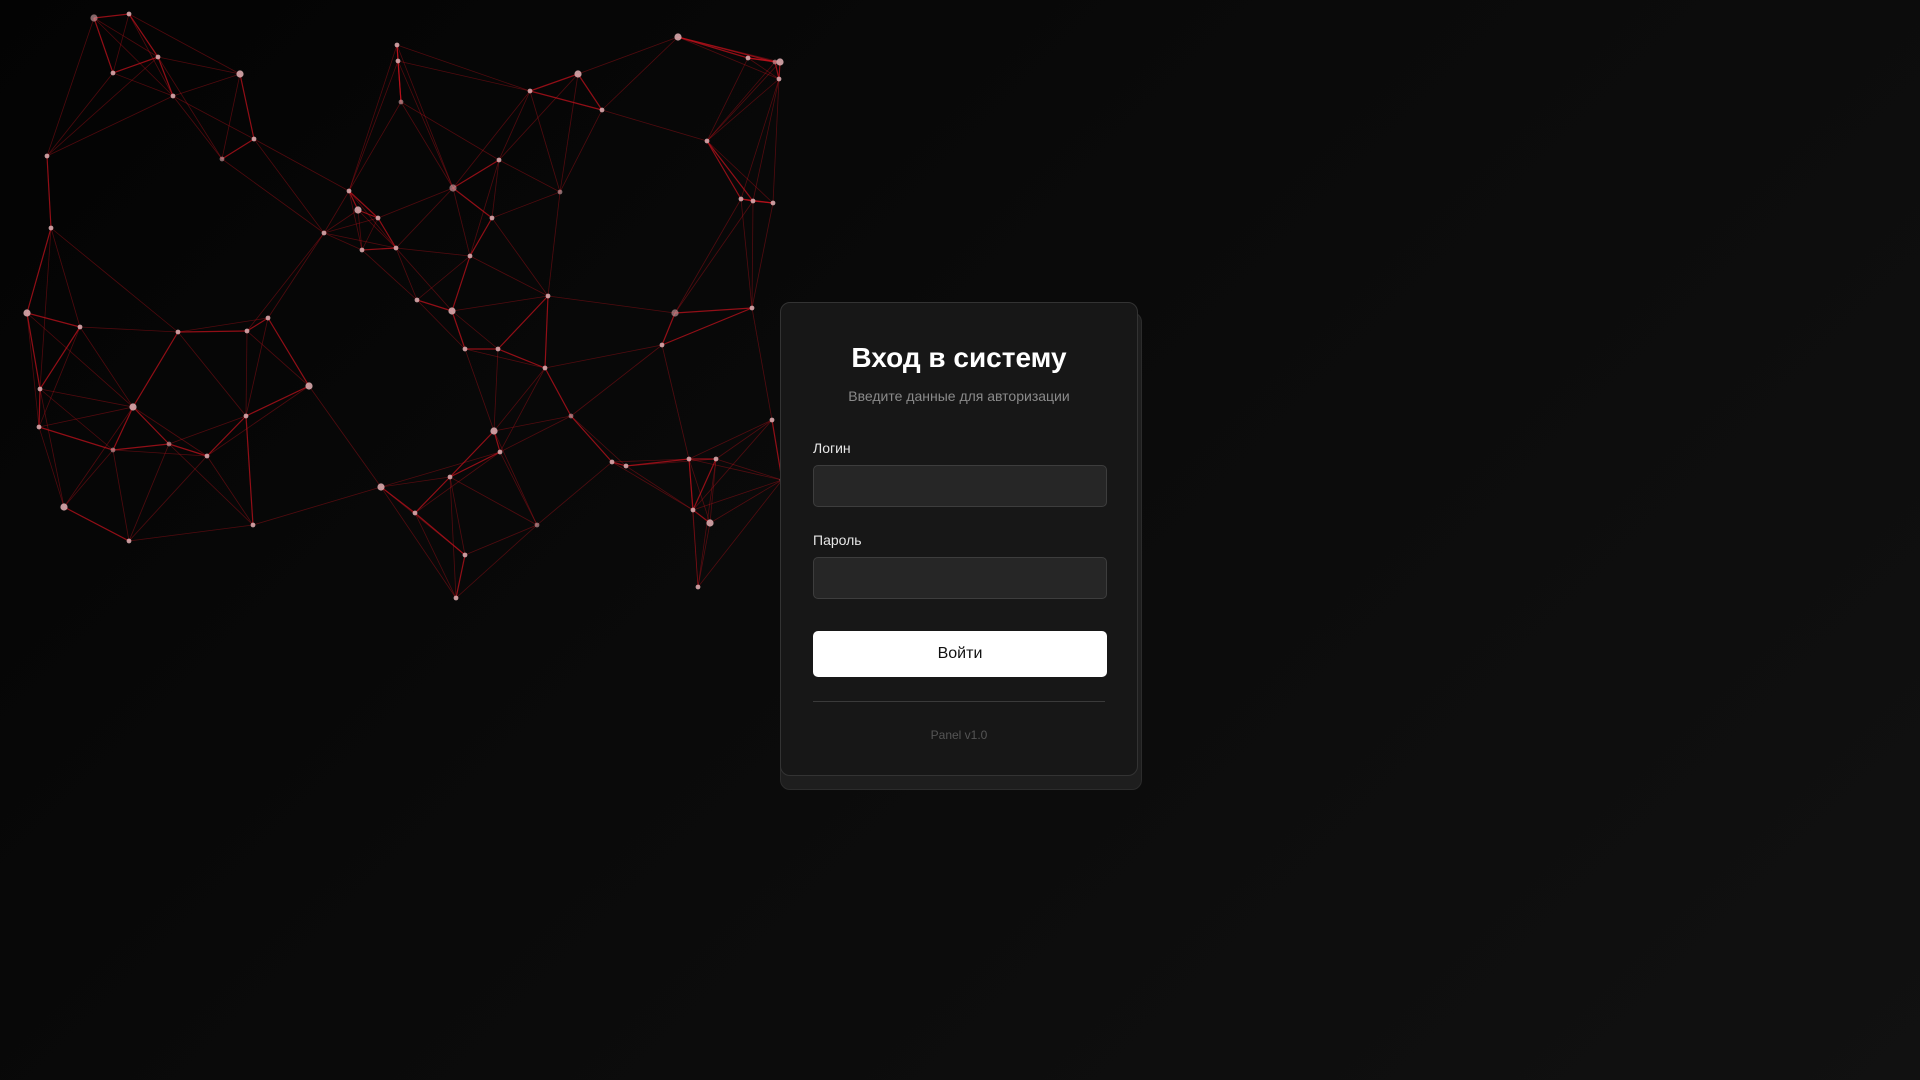 Image resolution: width=1920 pixels, height=1080 pixels. What do you see at coordinates (960, 654) in the screenshot?
I see `login-button: Войти` at bounding box center [960, 654].